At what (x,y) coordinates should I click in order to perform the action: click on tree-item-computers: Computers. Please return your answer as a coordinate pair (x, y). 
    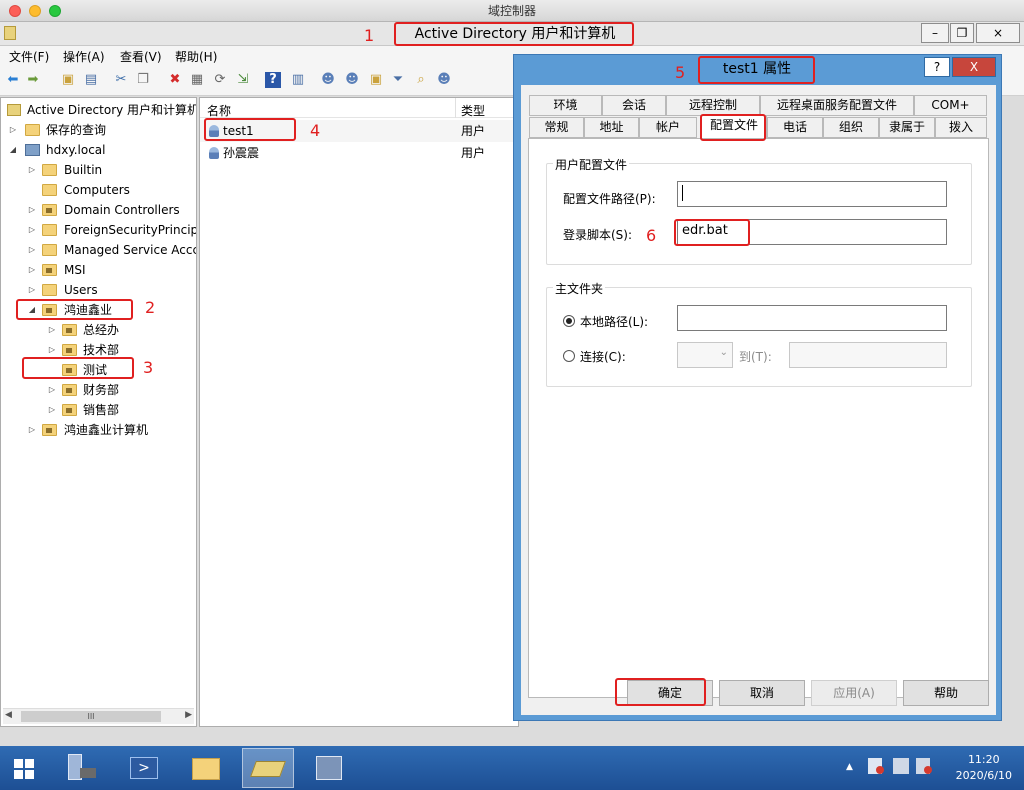
    Looking at the image, I should click on (111, 190).